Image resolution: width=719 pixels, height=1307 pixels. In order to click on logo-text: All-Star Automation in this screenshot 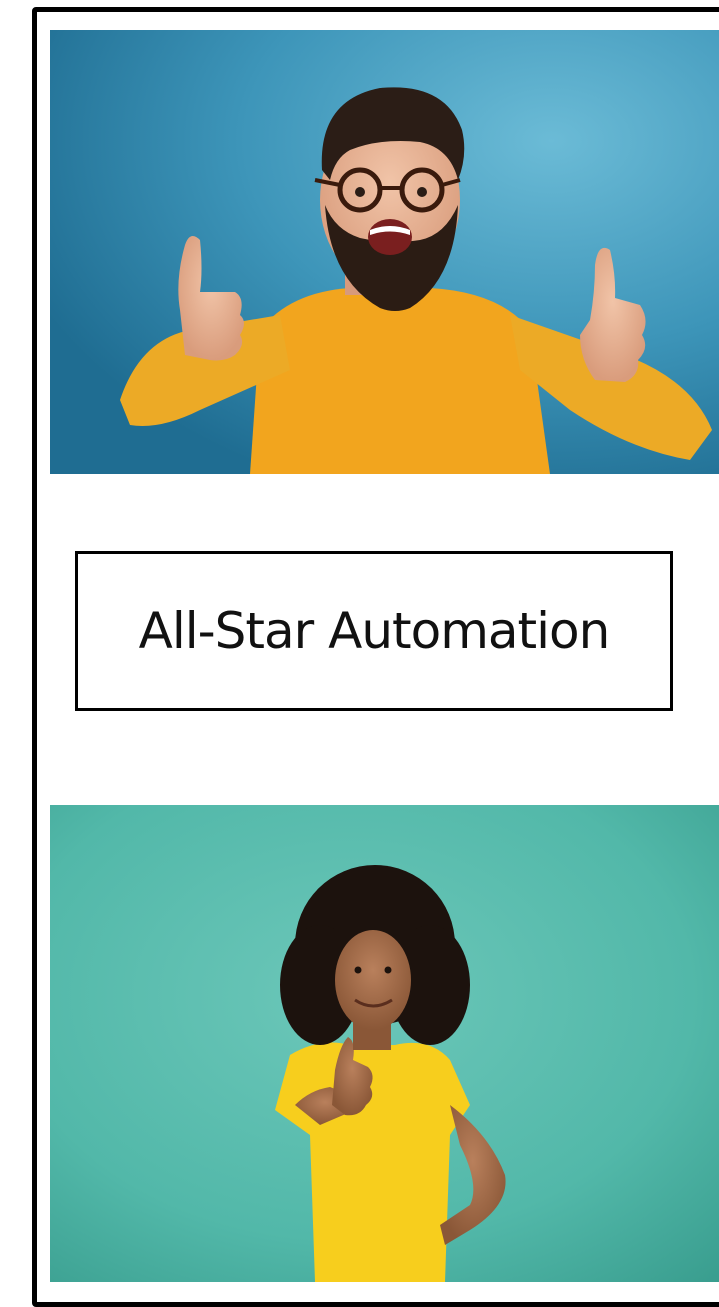, I will do `click(374, 631)`.